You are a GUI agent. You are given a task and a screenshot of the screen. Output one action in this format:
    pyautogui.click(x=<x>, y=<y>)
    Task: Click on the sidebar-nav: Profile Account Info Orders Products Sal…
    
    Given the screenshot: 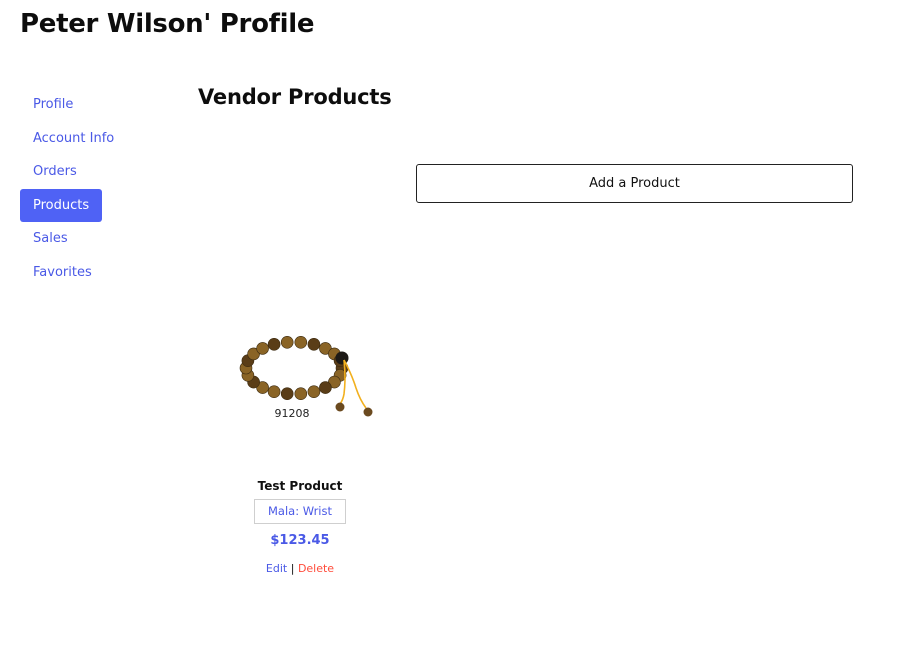 What is the action you would take?
    pyautogui.click(x=90, y=188)
    